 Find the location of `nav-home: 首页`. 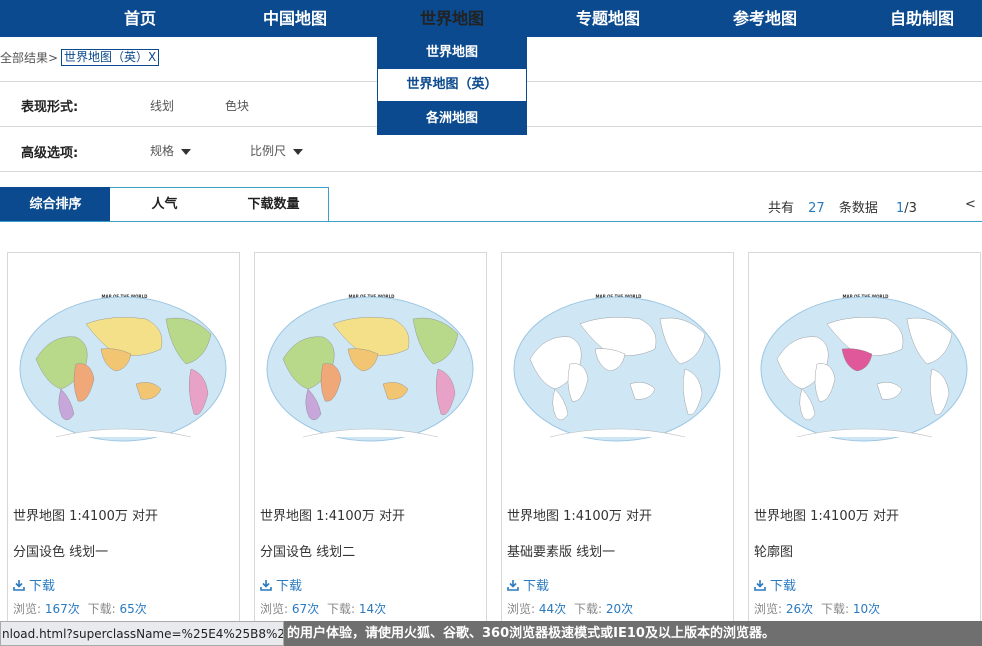

nav-home: 首页 is located at coordinates (140, 18).